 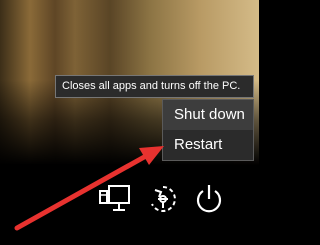 What do you see at coordinates (115, 199) in the screenshot?
I see `network-icon` at bounding box center [115, 199].